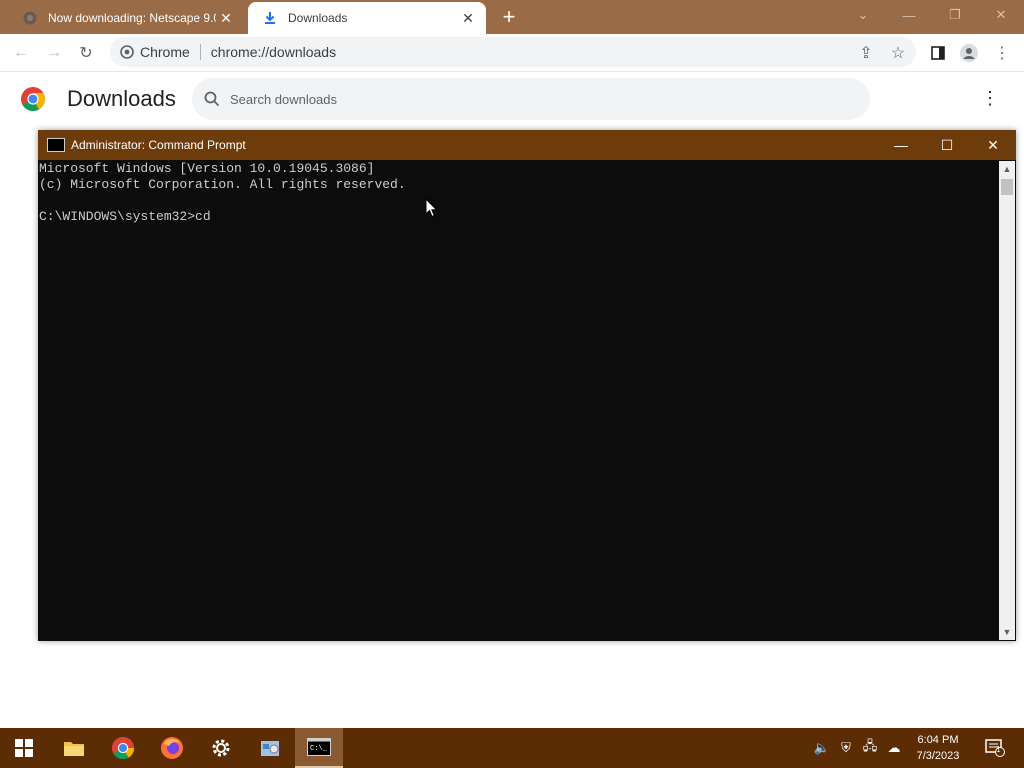 The height and width of the screenshot is (768, 1024). What do you see at coordinates (969, 53) in the screenshot?
I see `profile-avatar-icon` at bounding box center [969, 53].